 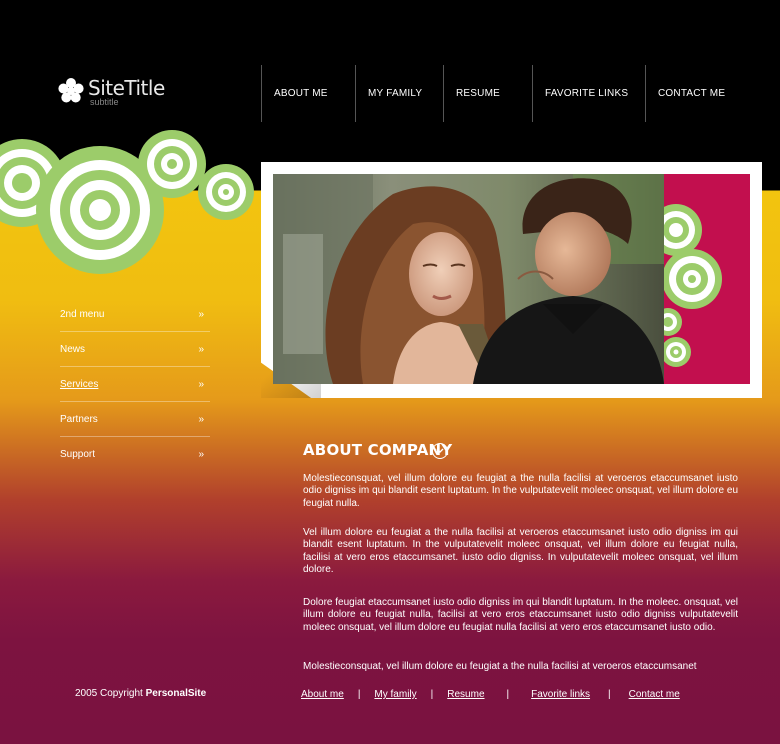 I want to click on footer-link-about-me: About me, so click(x=322, y=694).